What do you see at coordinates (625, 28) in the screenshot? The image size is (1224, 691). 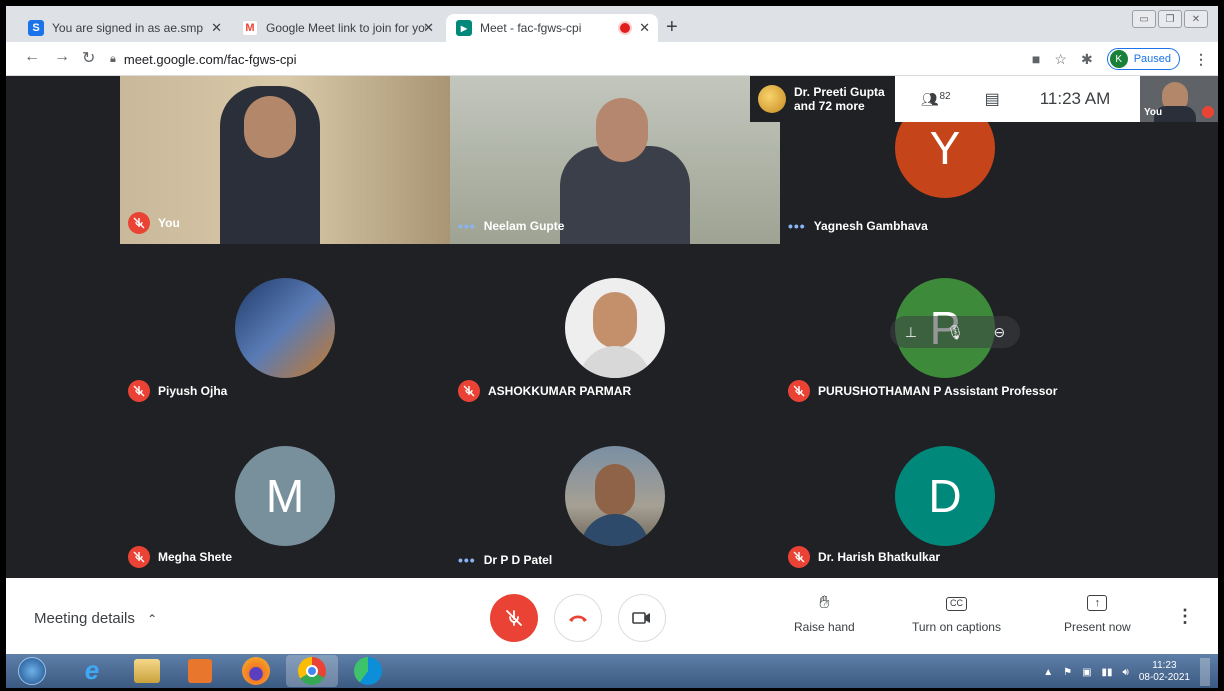 I see `recording-icon` at bounding box center [625, 28].